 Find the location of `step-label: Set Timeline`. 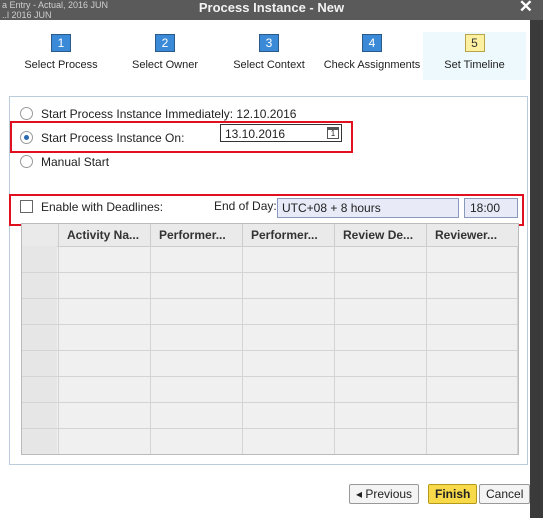

step-label: Set Timeline is located at coordinates (474, 65).